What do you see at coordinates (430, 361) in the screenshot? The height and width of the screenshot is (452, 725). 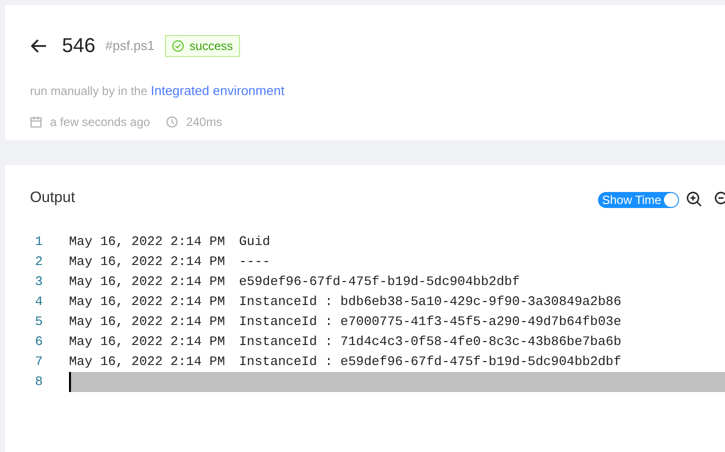 I see `line-text: InstanceId : e59def96-67fd-475f-b19d-5dc904bb2dbf` at bounding box center [430, 361].